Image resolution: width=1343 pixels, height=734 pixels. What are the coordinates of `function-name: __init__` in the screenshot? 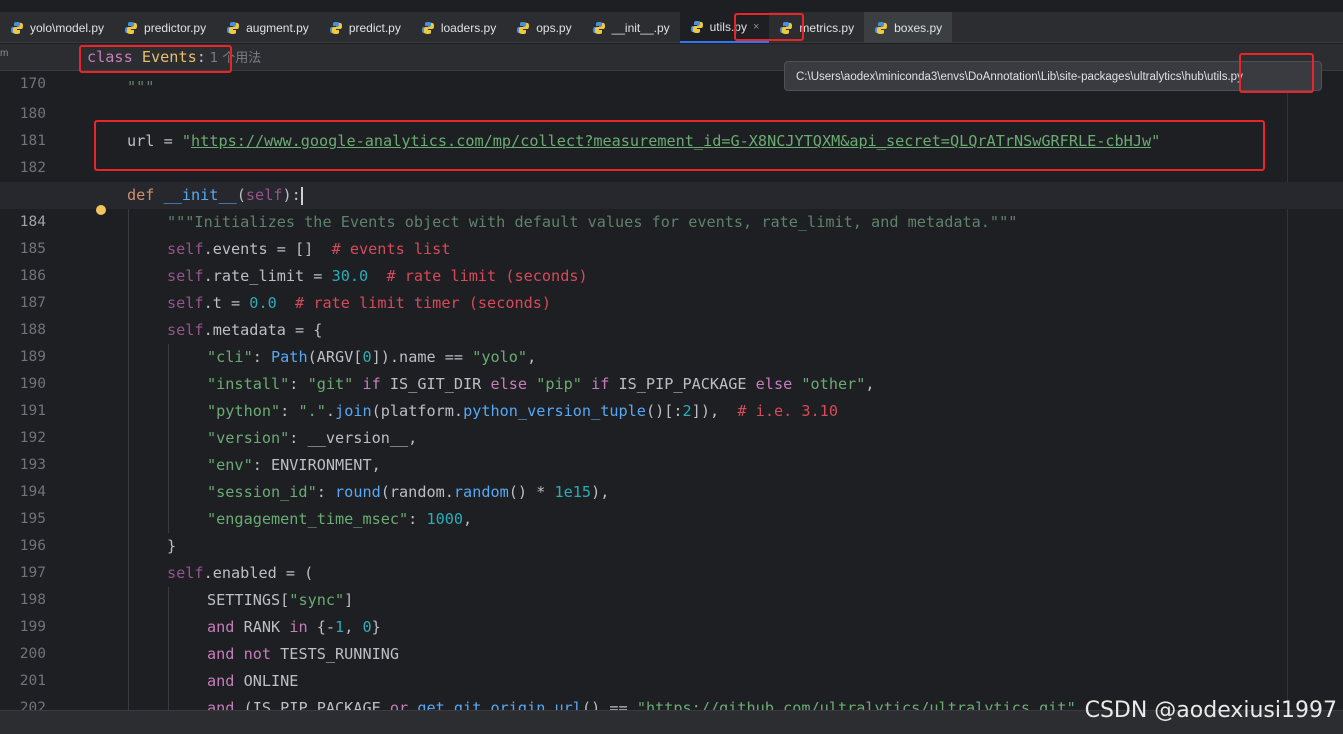 It's located at (200, 195).